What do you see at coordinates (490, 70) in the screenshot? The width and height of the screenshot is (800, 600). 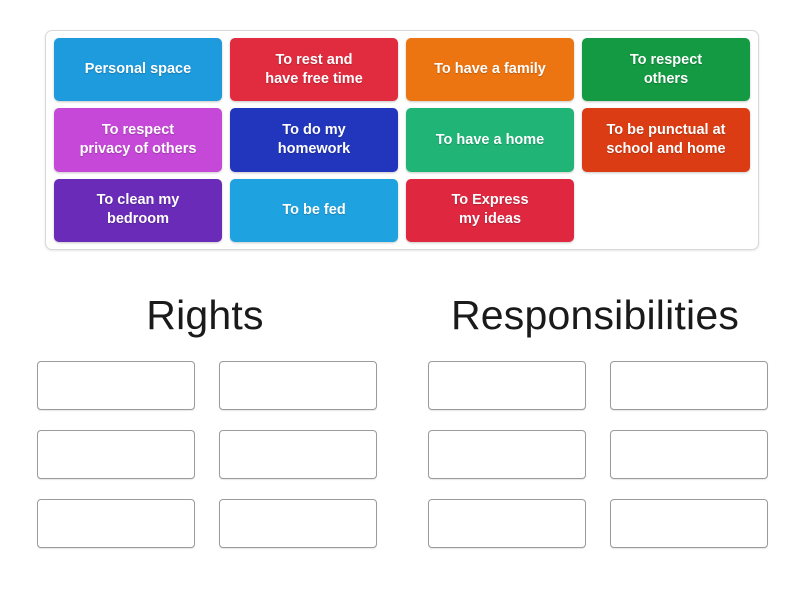 I see `word-tile: To have a family` at bounding box center [490, 70].